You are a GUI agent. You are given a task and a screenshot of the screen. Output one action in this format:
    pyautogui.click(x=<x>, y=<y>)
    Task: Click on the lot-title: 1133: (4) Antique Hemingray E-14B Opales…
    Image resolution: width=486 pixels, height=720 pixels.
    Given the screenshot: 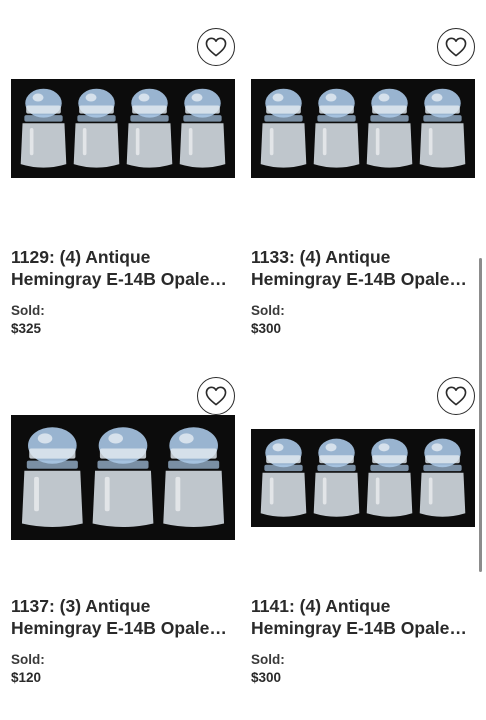 What is the action you would take?
    pyautogui.click(x=363, y=268)
    